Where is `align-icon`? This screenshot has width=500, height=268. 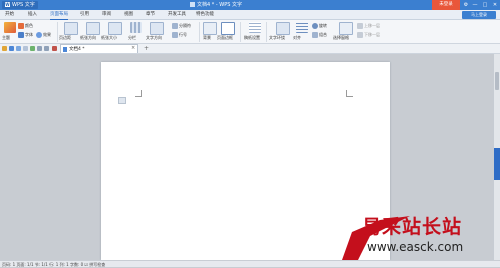 align-icon is located at coordinates (302, 27).